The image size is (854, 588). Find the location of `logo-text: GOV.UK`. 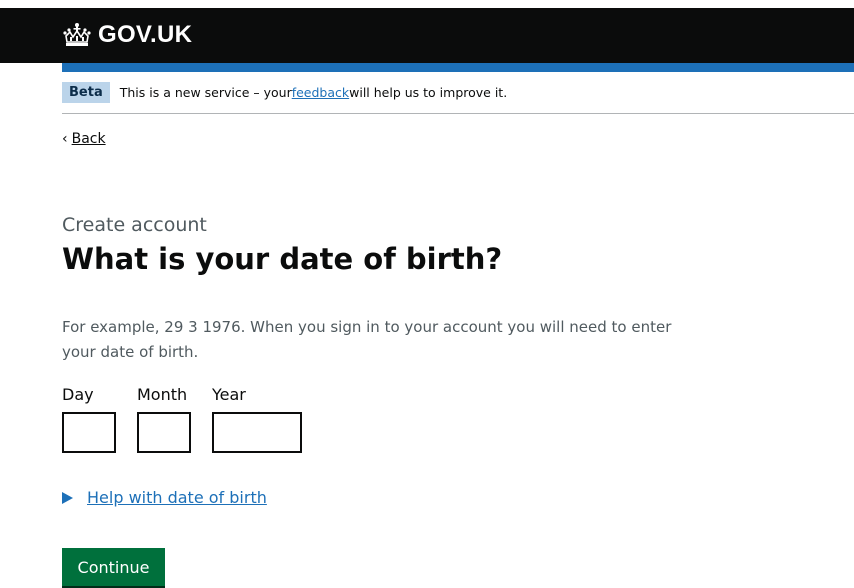

logo-text: GOV.UK is located at coordinates (145, 34).